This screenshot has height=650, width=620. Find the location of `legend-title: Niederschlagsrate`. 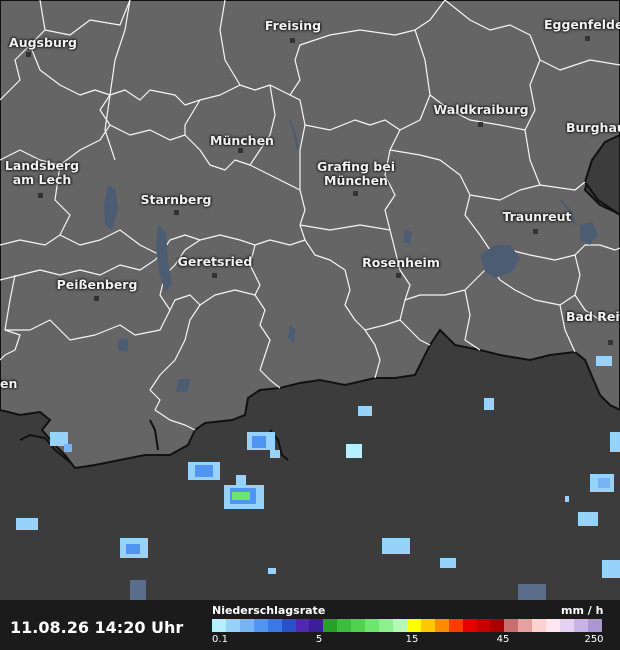

legend-title: Niederschlagsrate is located at coordinates (269, 610).